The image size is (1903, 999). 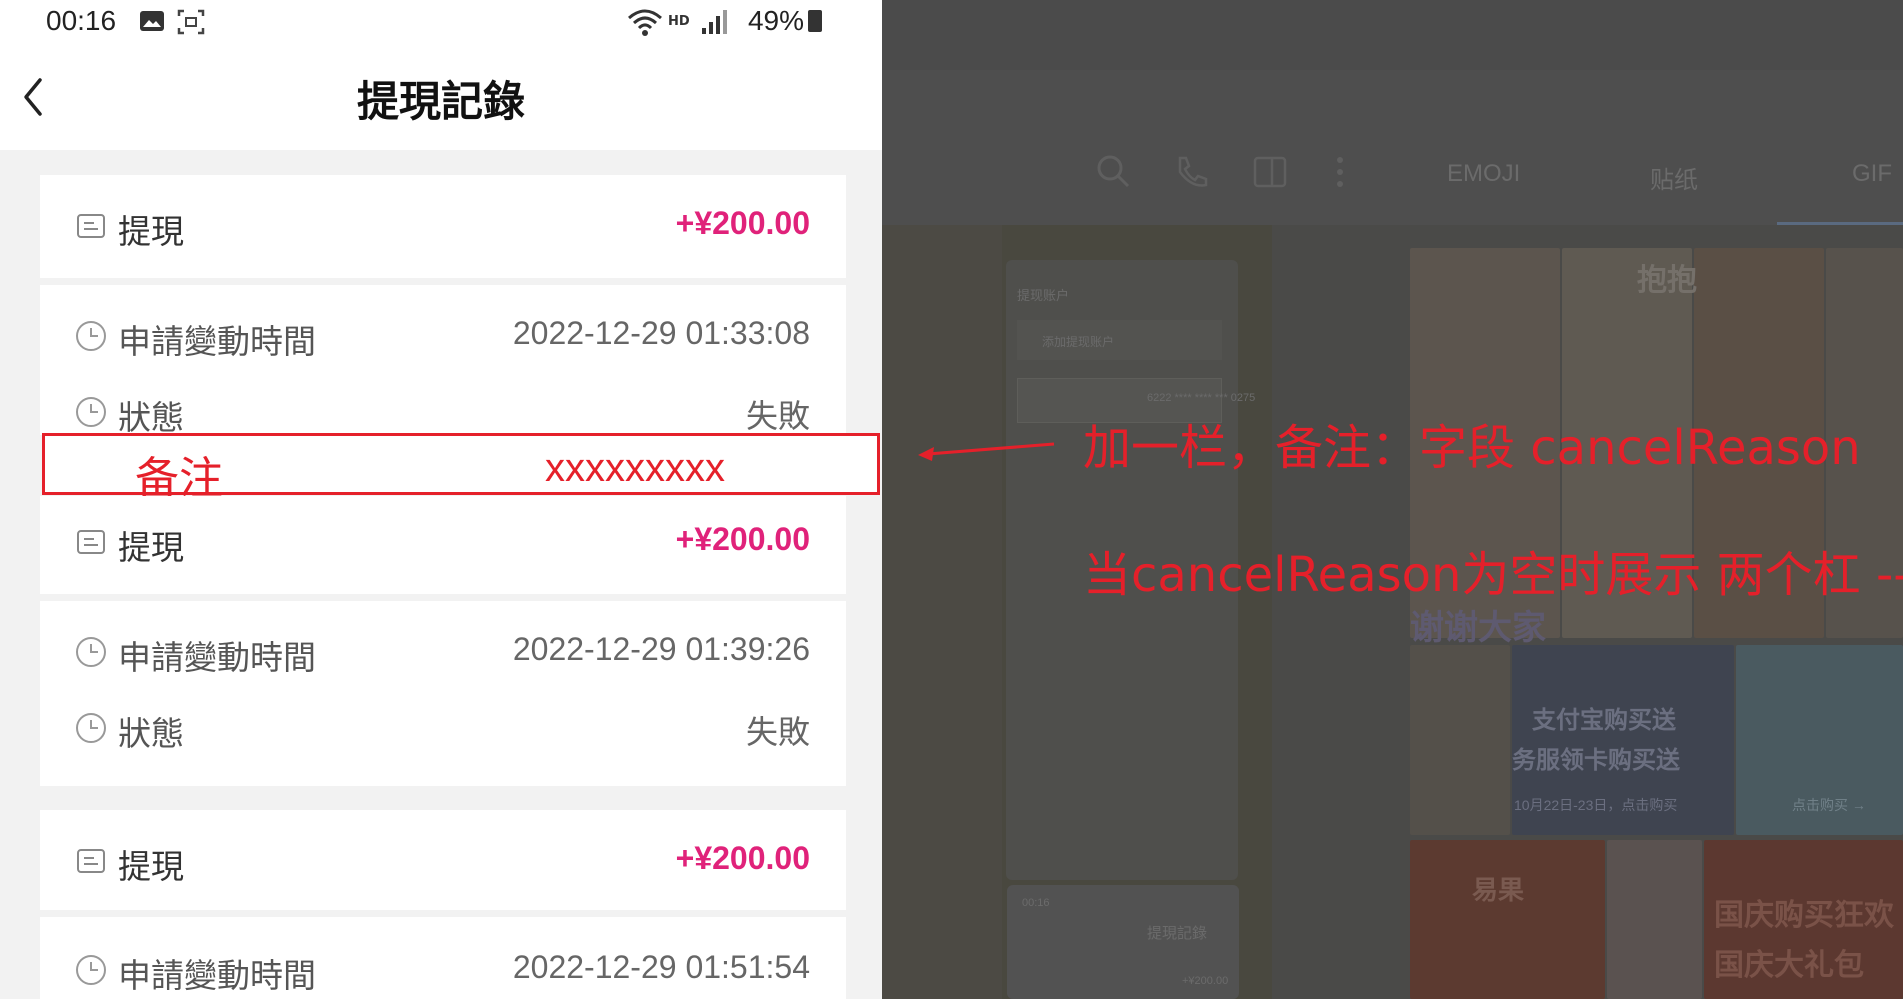 What do you see at coordinates (1472, 448) in the screenshot?
I see `annotation-text-1: 加一栏，备注：字段 cancelReason` at bounding box center [1472, 448].